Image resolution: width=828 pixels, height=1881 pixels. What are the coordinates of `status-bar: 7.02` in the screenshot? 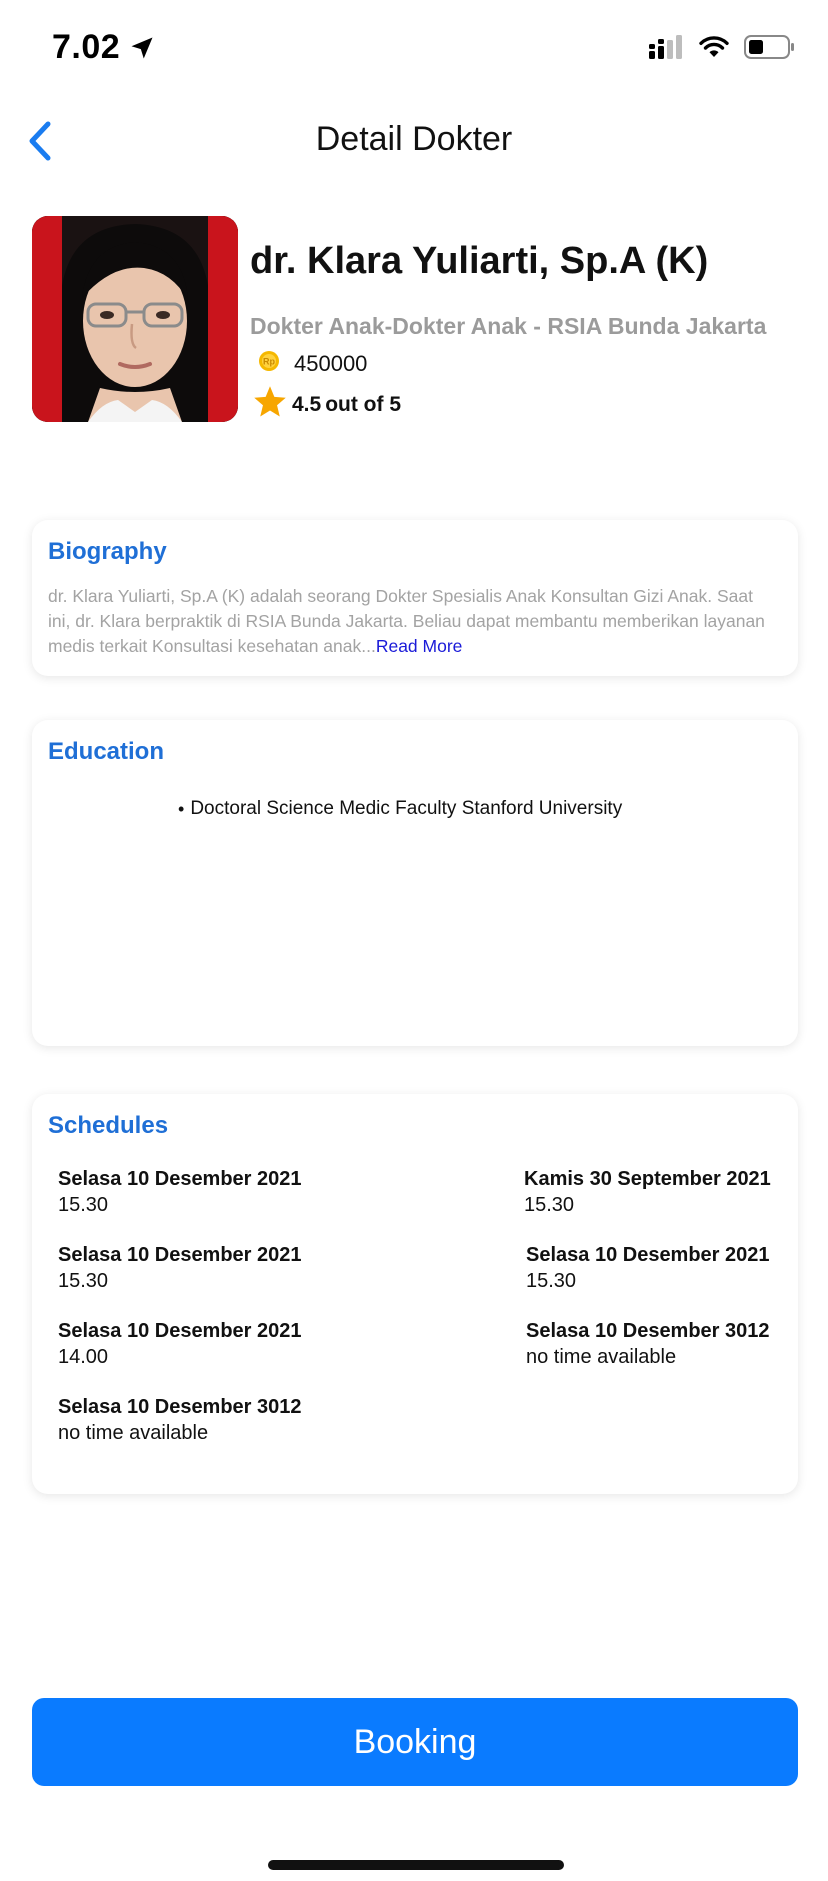 It's located at (414, 50).